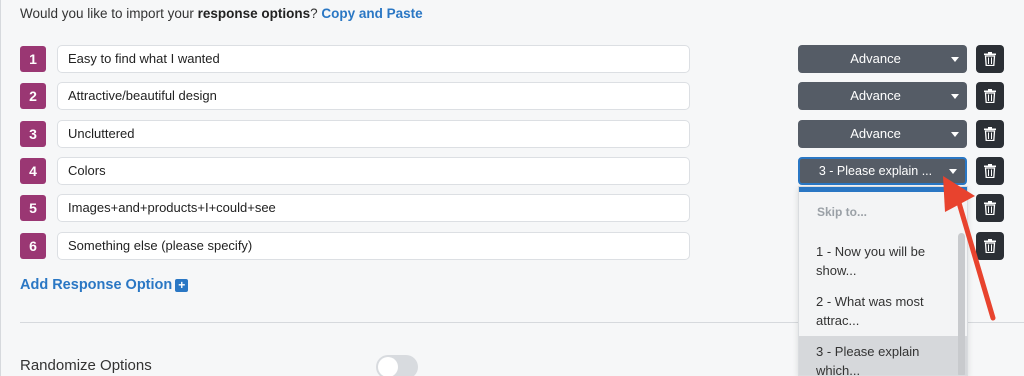  What do you see at coordinates (373, 171) in the screenshot?
I see `option-text-input: Colors` at bounding box center [373, 171].